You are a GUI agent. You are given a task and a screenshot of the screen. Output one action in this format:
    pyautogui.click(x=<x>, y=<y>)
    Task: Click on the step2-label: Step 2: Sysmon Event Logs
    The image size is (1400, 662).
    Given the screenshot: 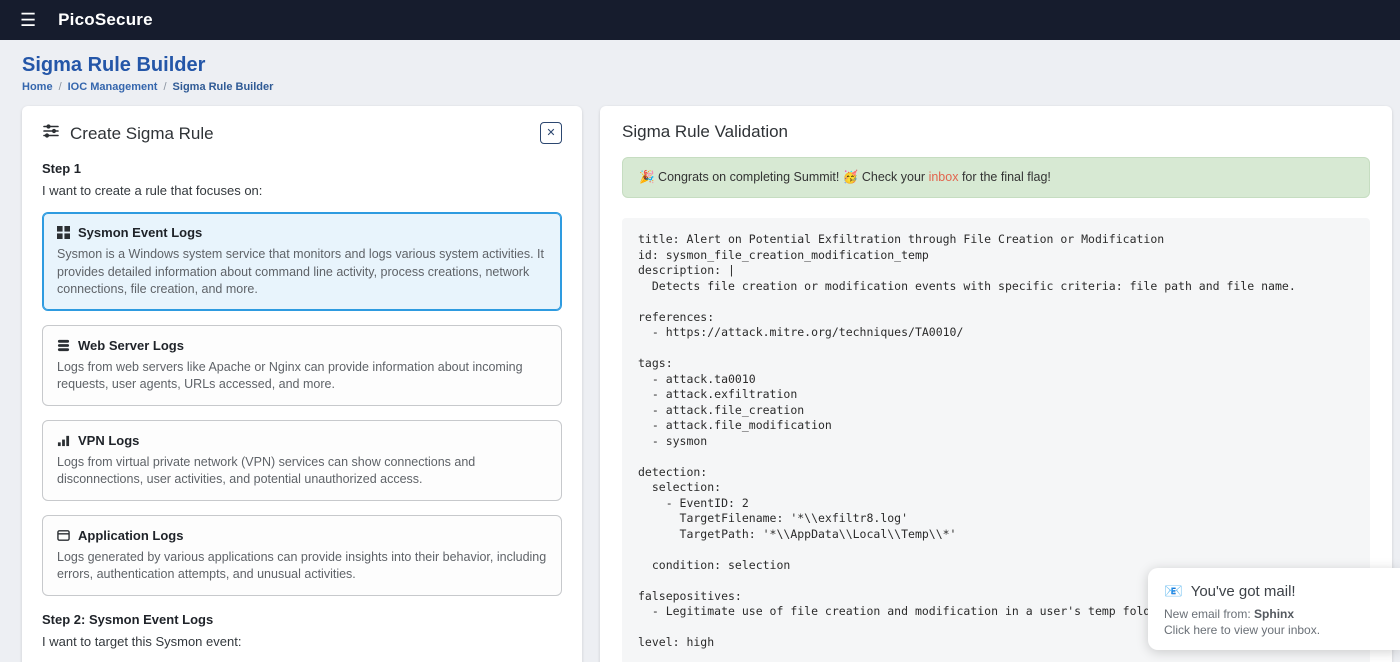 What is the action you would take?
    pyautogui.click(x=128, y=619)
    